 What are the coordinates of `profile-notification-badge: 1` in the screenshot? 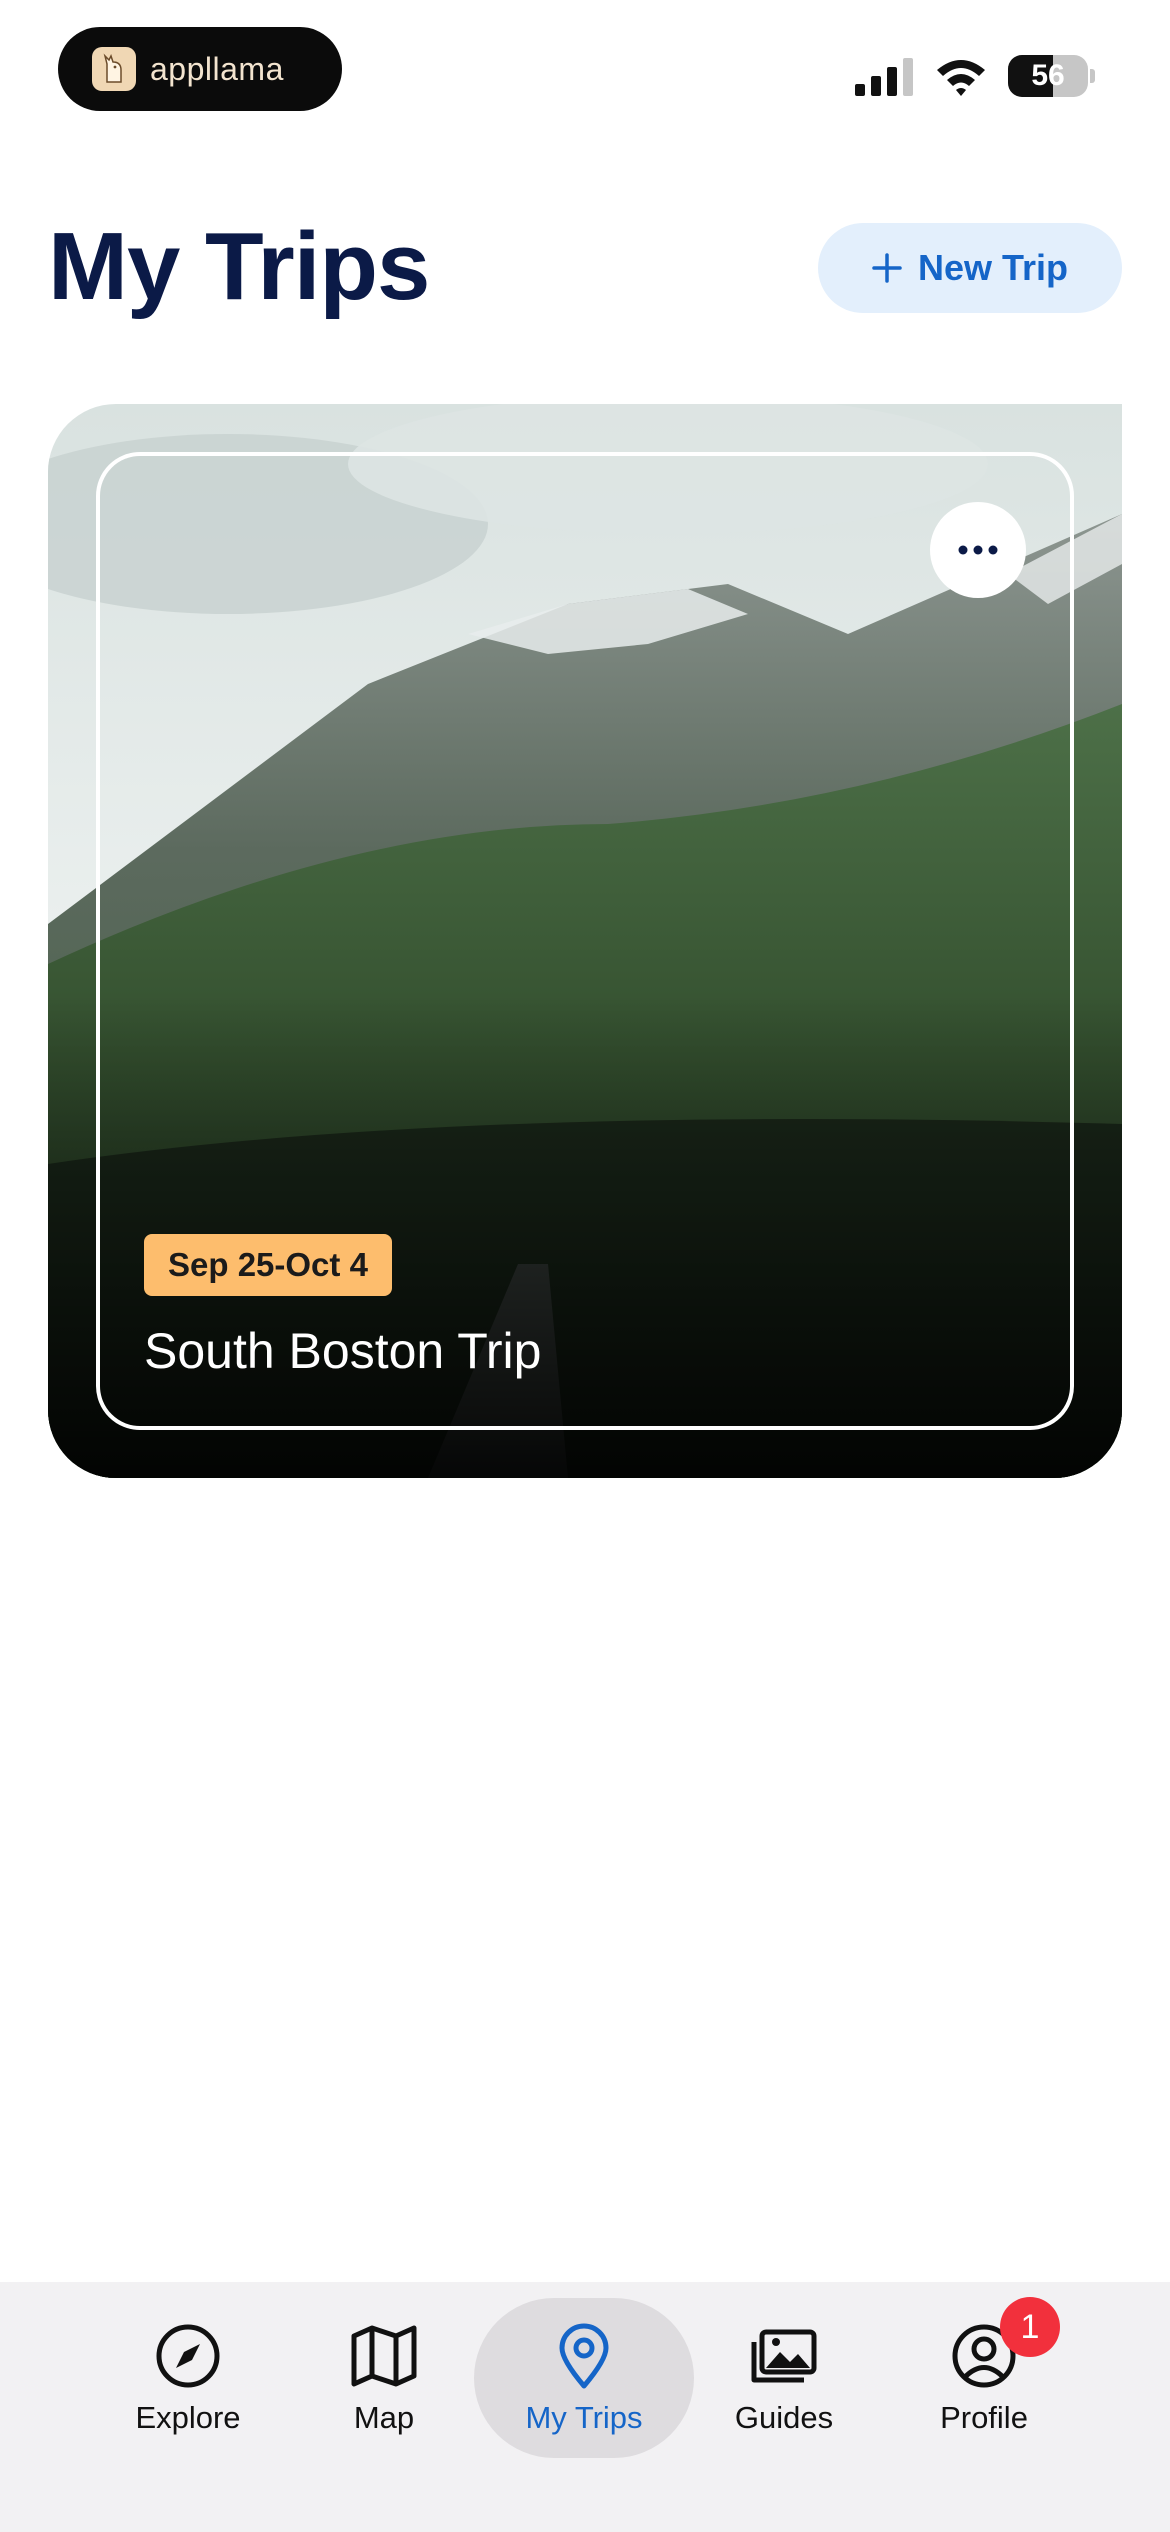 It's located at (1030, 2327).